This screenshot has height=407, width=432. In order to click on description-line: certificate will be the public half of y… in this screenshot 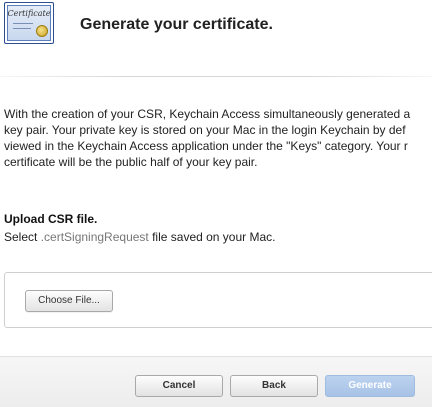, I will do `click(131, 162)`.